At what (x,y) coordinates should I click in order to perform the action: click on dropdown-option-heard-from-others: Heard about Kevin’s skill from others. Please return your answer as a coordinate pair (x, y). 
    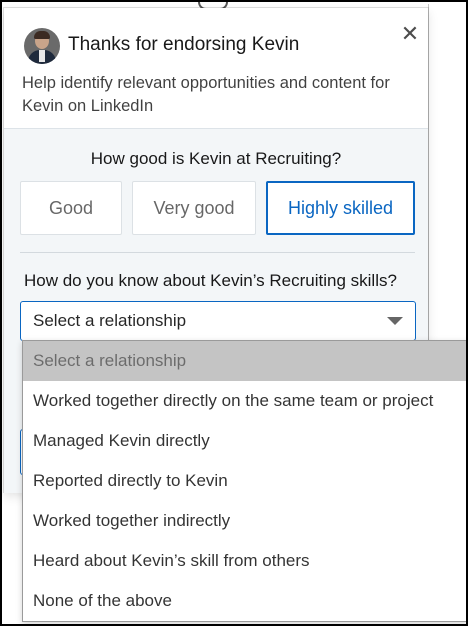
    Looking at the image, I should click on (244, 561).